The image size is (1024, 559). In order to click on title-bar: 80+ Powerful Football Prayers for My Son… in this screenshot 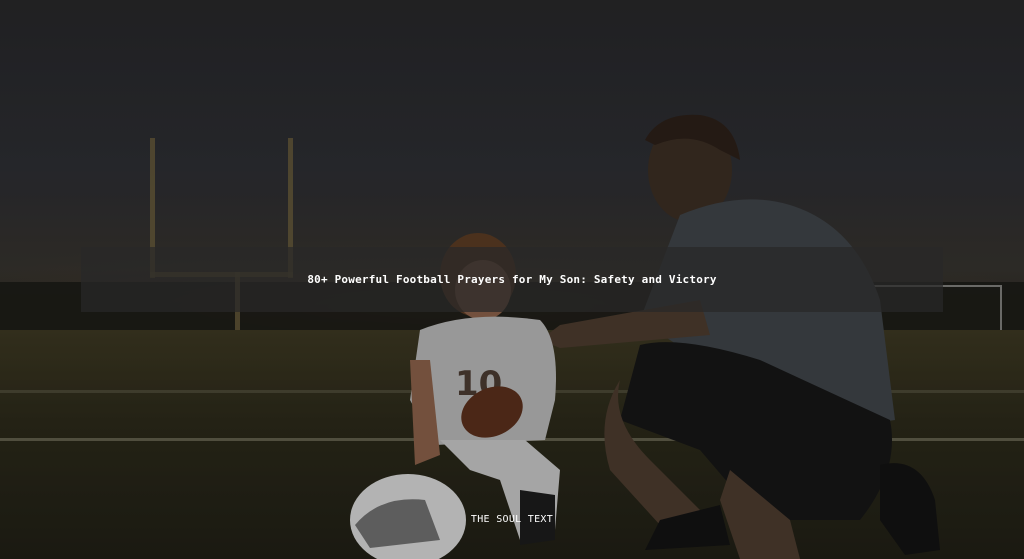, I will do `click(512, 279)`.